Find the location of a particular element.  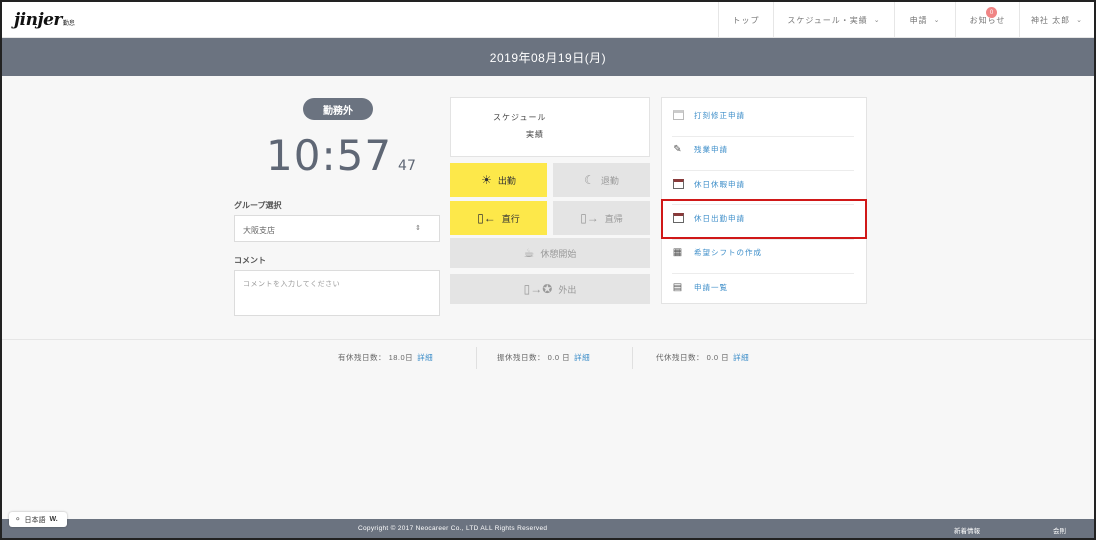

select-arrows-icon: ⇕ is located at coordinates (418, 228).